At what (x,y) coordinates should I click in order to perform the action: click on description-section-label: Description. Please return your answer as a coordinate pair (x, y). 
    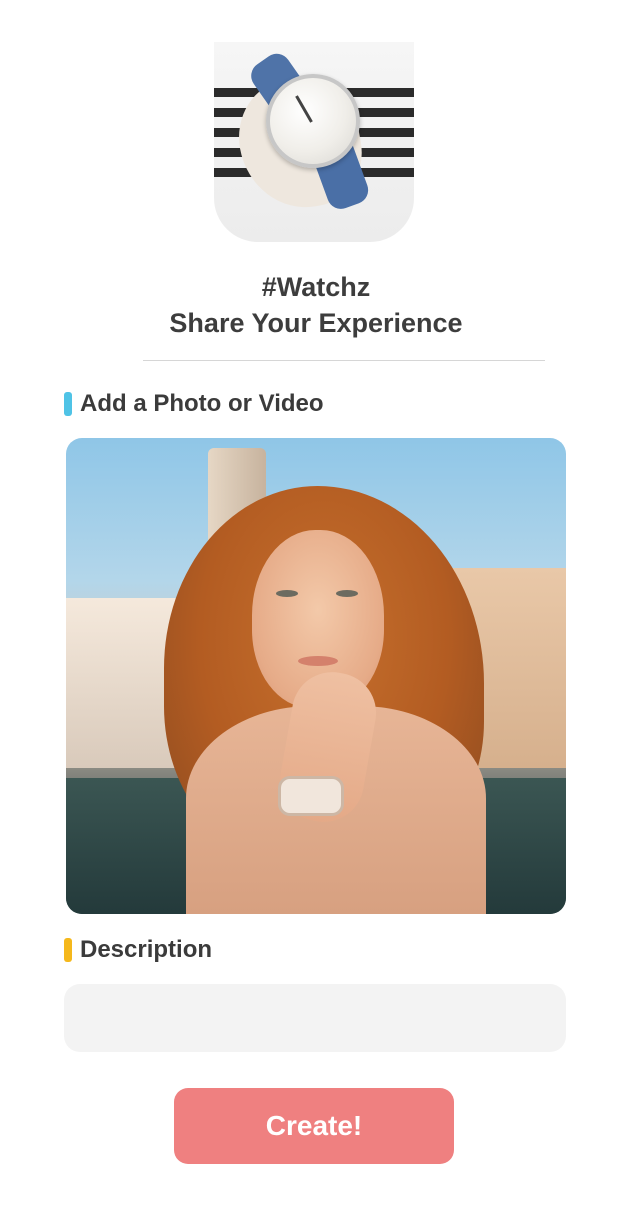
    Looking at the image, I should click on (146, 949).